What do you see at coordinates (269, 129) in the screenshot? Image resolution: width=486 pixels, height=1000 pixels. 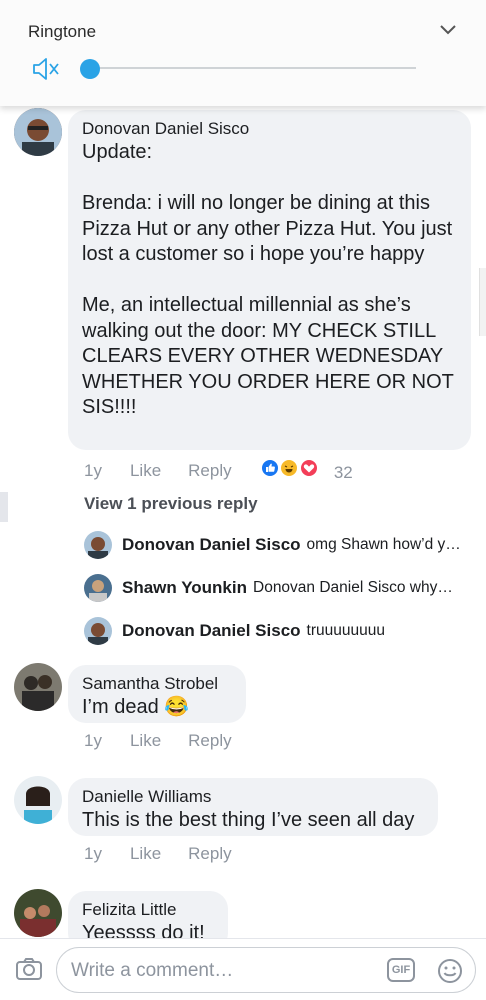 I see `comment-author: Donovan Daniel Sisco` at bounding box center [269, 129].